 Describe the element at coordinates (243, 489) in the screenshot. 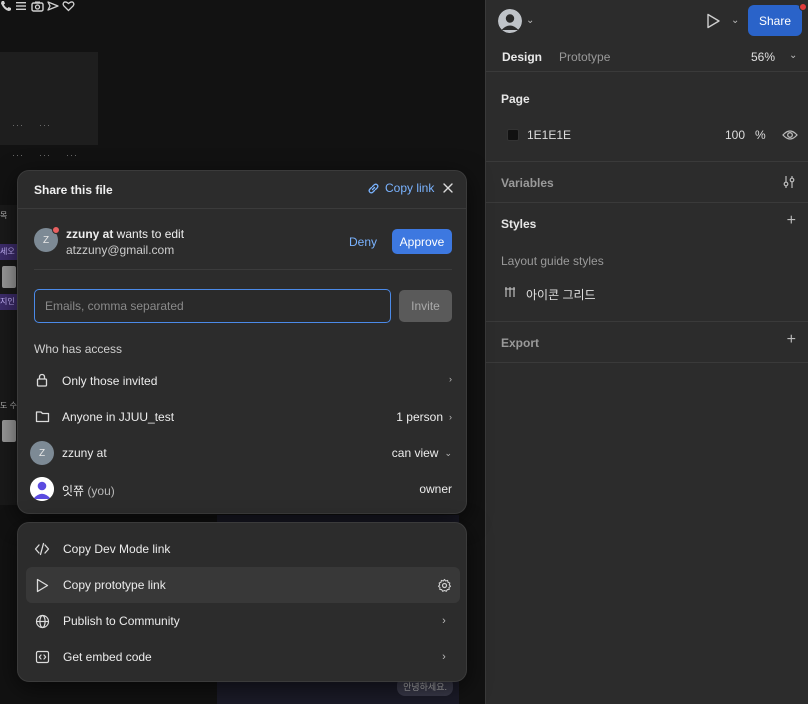

I see `access-row-owner: 잇쮸 (you) owner` at that location.